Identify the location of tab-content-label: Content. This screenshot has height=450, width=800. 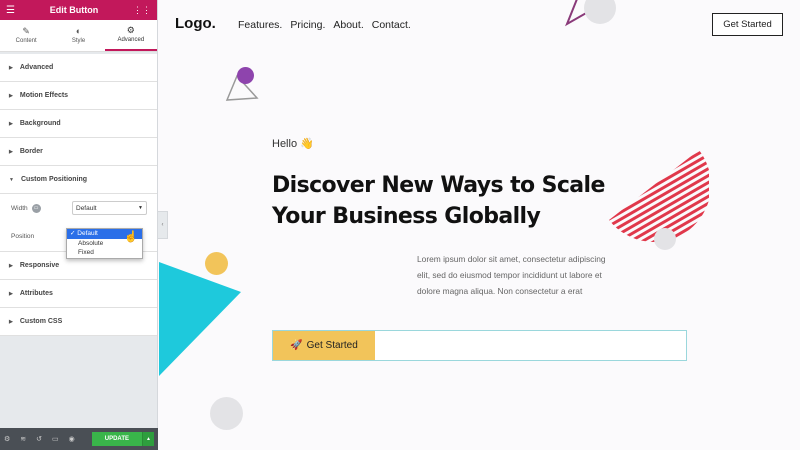
(26, 41).